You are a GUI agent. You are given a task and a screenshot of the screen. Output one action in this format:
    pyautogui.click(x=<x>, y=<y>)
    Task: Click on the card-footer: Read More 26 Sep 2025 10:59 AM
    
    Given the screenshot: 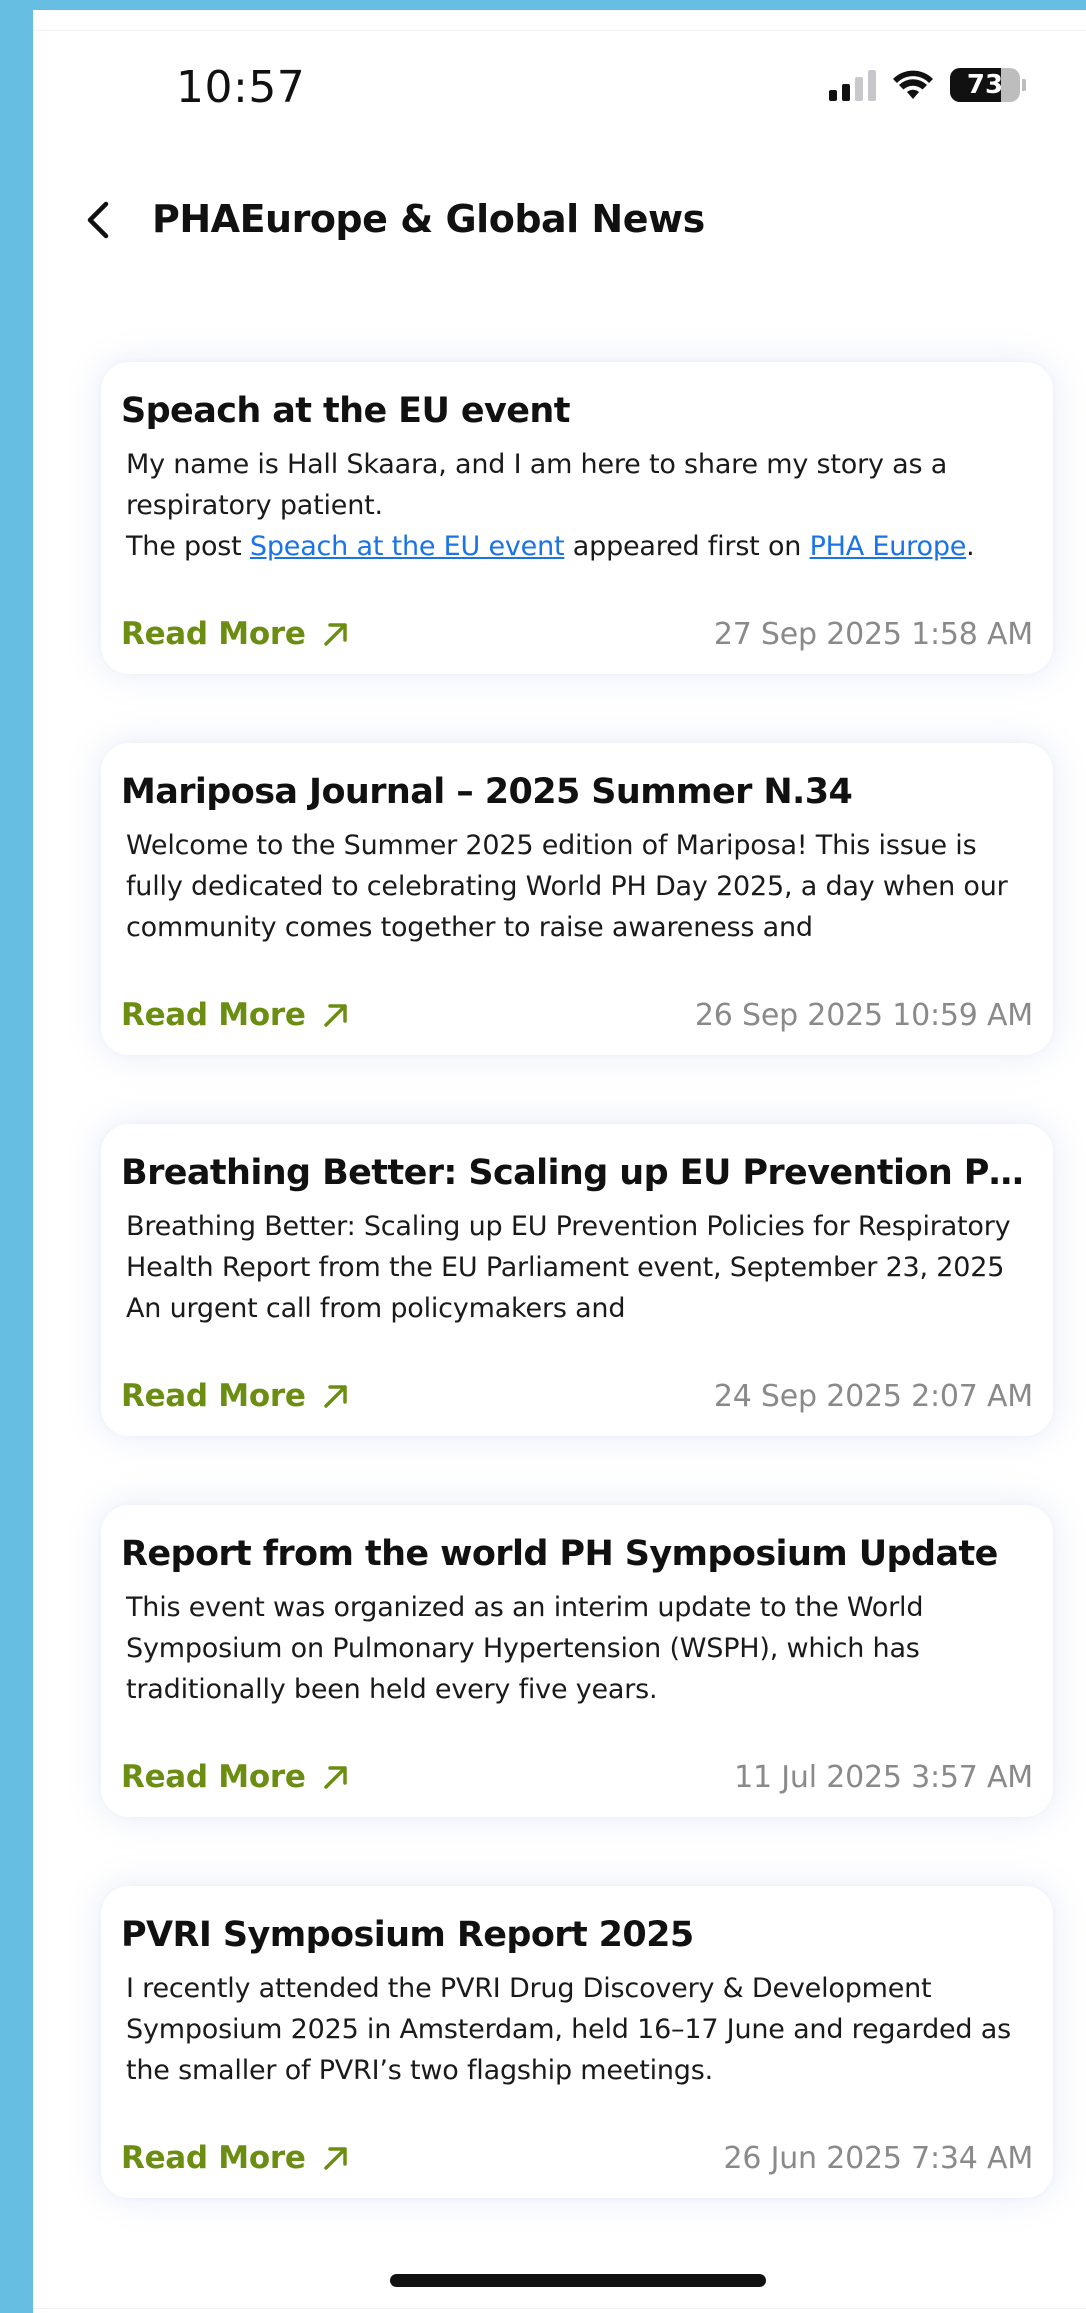 What is the action you would take?
    pyautogui.click(x=577, y=1015)
    